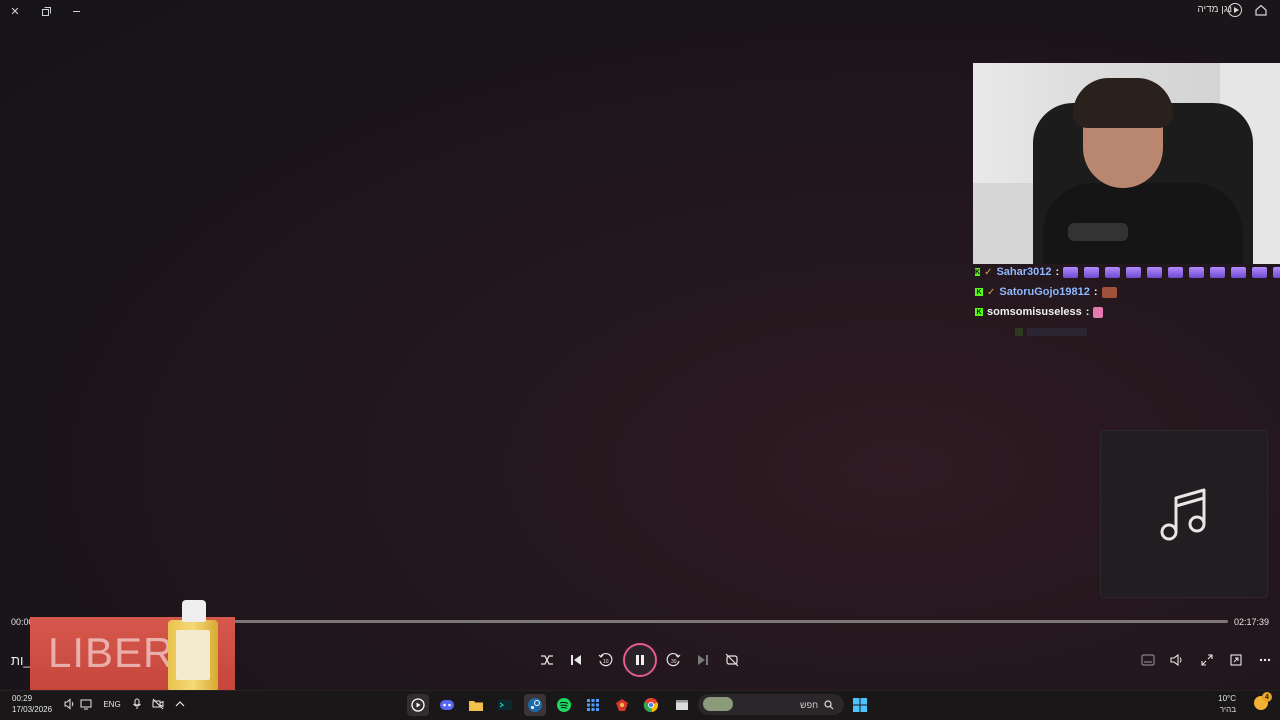 The width and height of the screenshot is (1280, 720). Describe the element at coordinates (564, 705) in the screenshot. I see `spotify-icon` at that location.